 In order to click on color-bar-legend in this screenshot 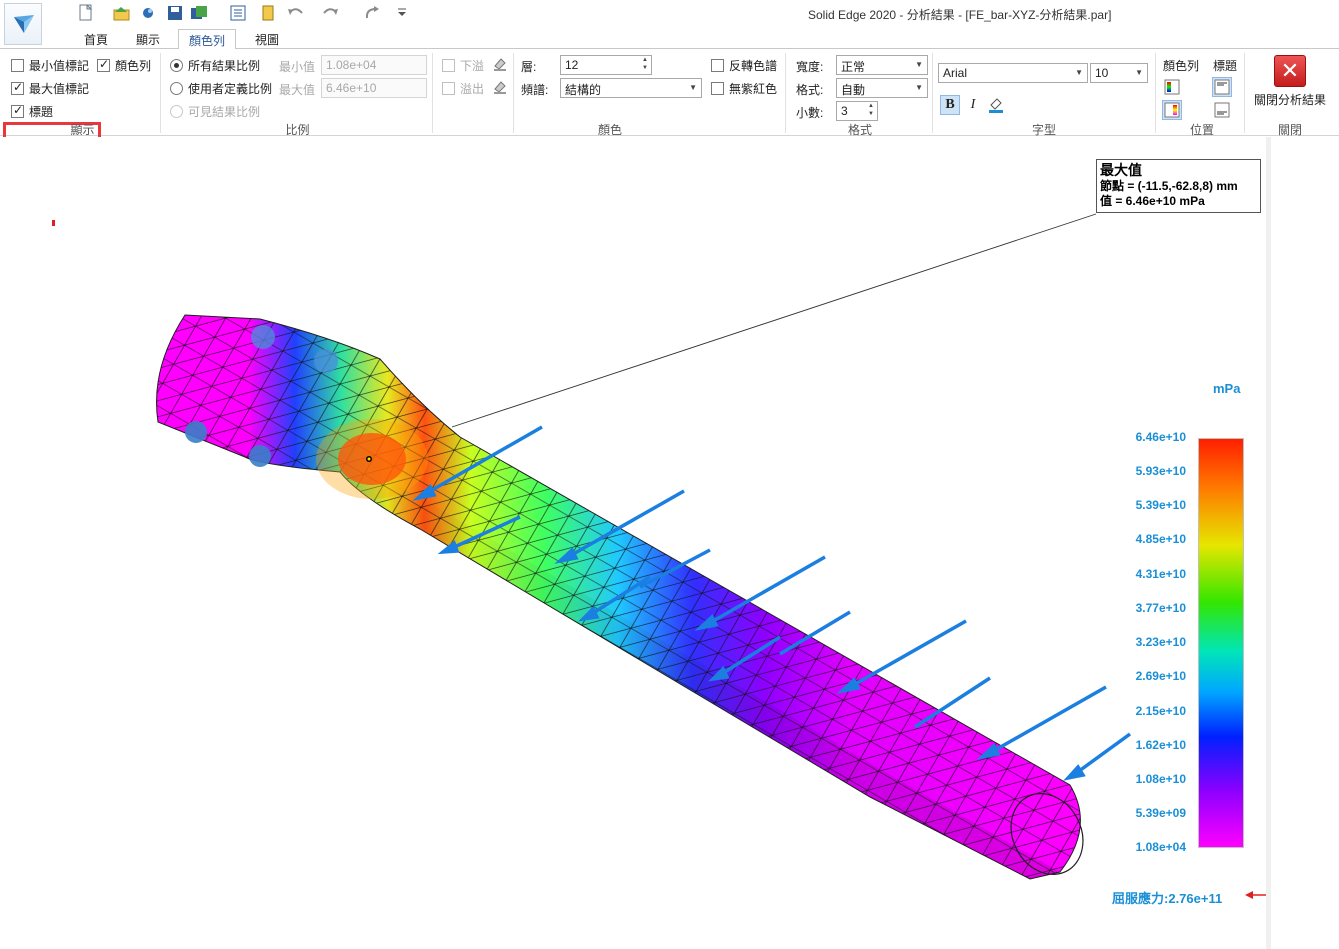, I will do `click(1221, 643)`.